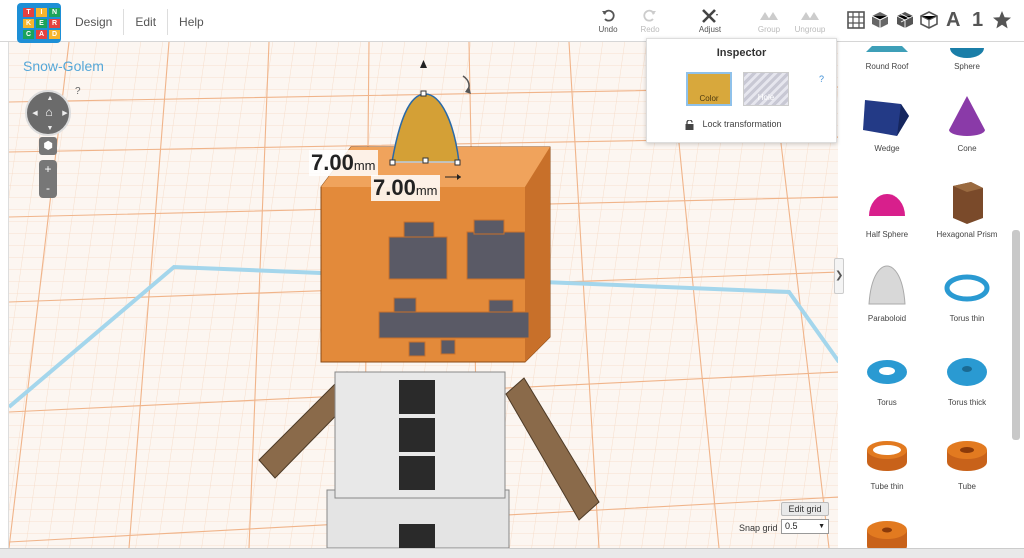 The width and height of the screenshot is (1024, 558). What do you see at coordinates (810, 29) in the screenshot?
I see `ungroup-label: Ungroup` at bounding box center [810, 29].